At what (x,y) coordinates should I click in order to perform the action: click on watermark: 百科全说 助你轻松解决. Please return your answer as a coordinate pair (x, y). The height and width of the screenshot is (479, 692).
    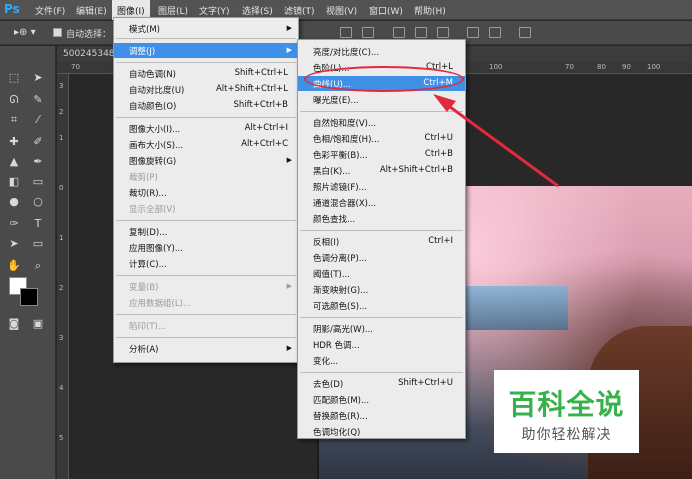
    Looking at the image, I should click on (566, 411).